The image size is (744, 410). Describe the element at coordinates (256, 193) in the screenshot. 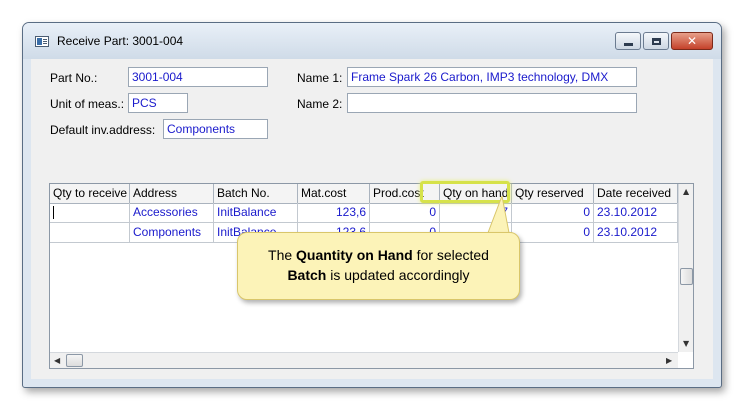

I see `header-batch-no: Batch No.` at that location.